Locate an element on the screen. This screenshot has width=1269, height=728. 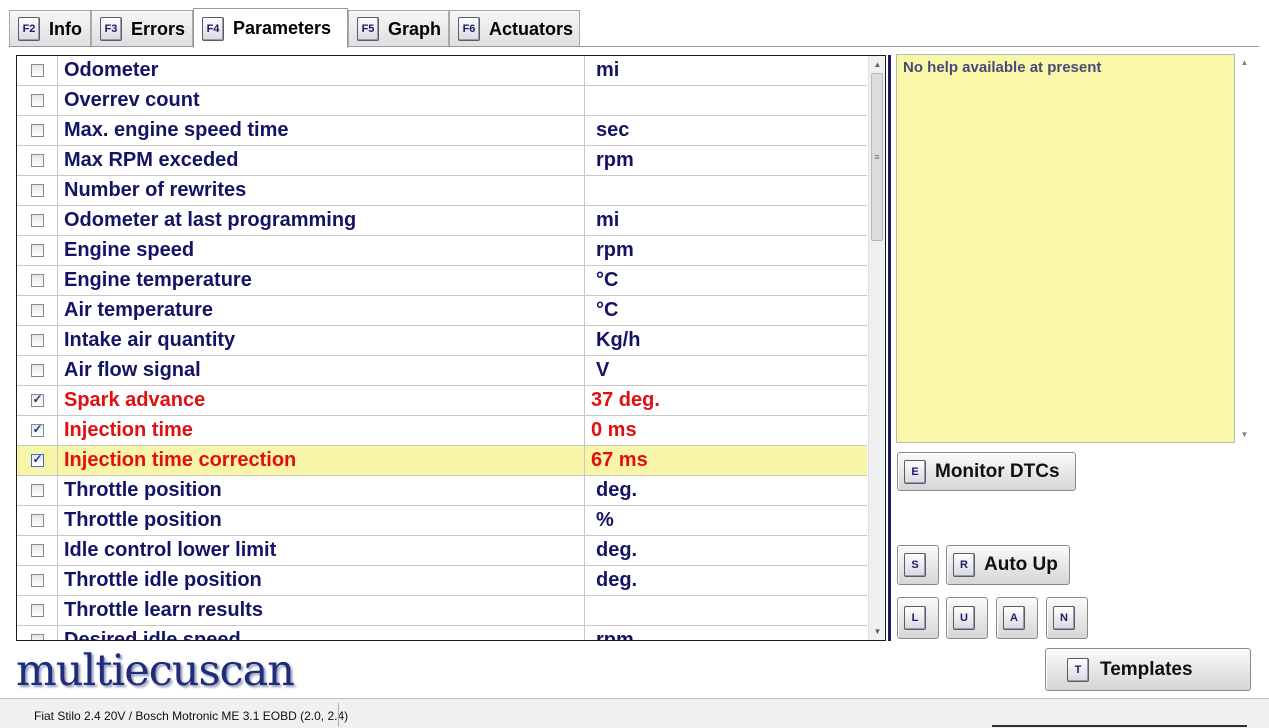
table-row: Throttle idle position deg. is located at coordinates (442, 580).